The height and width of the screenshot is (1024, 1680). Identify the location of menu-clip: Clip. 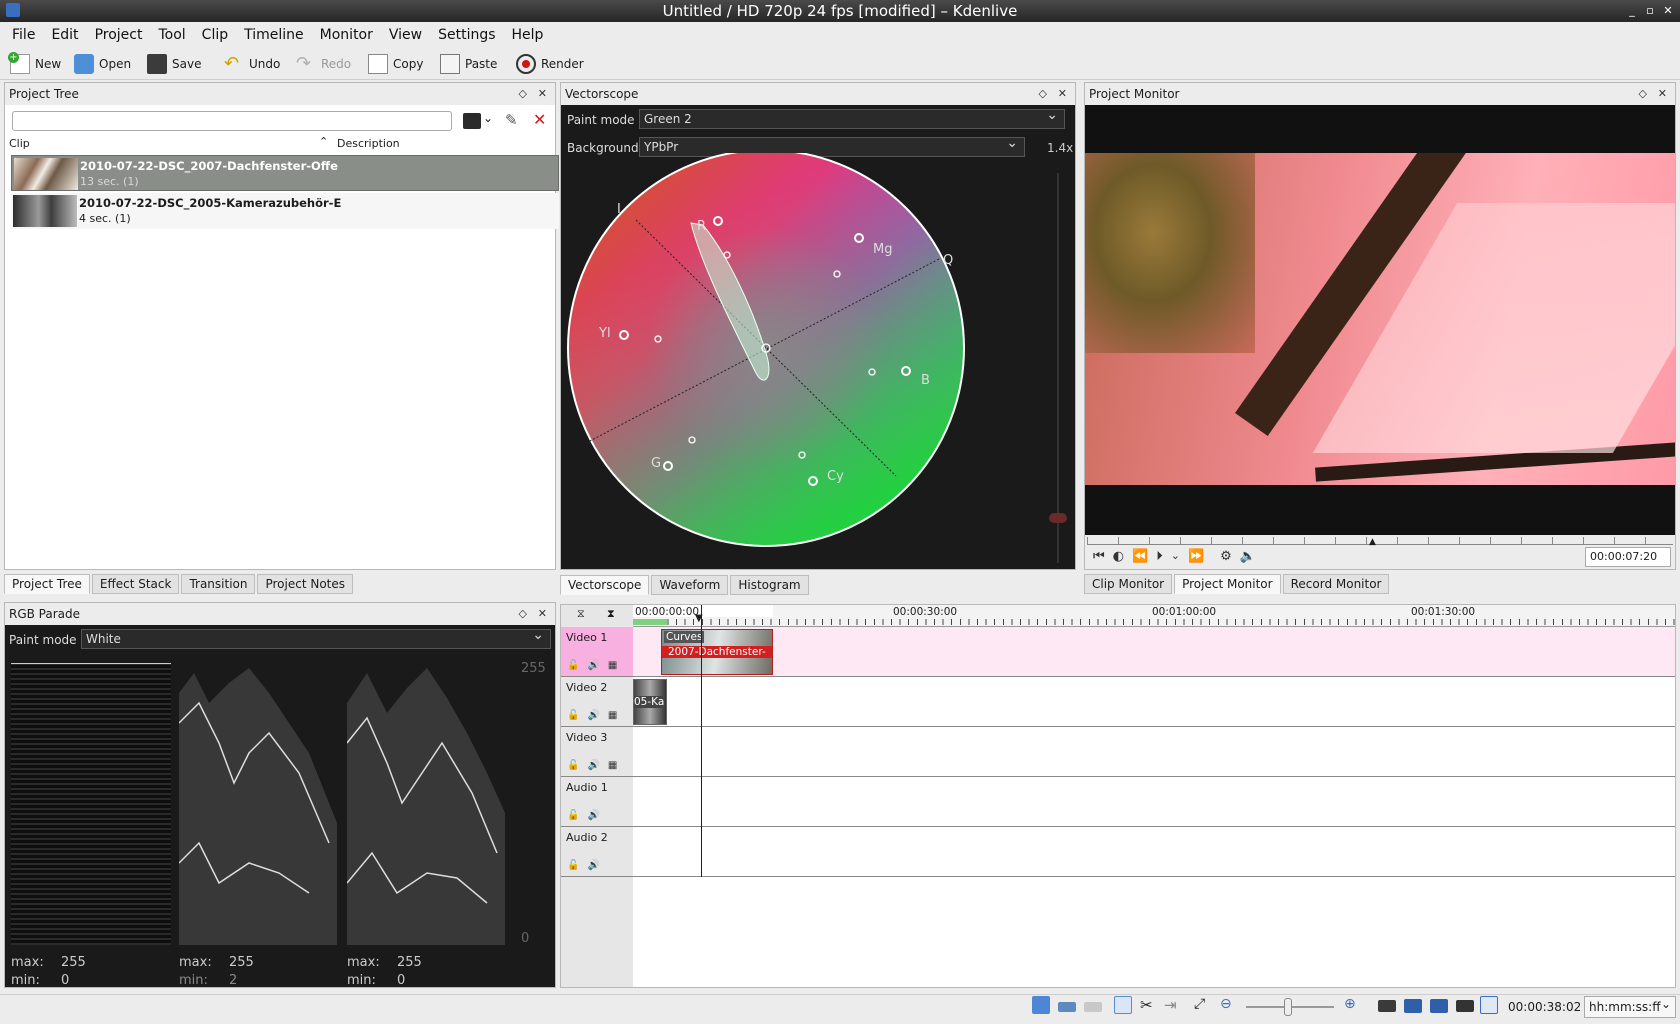
(215, 35).